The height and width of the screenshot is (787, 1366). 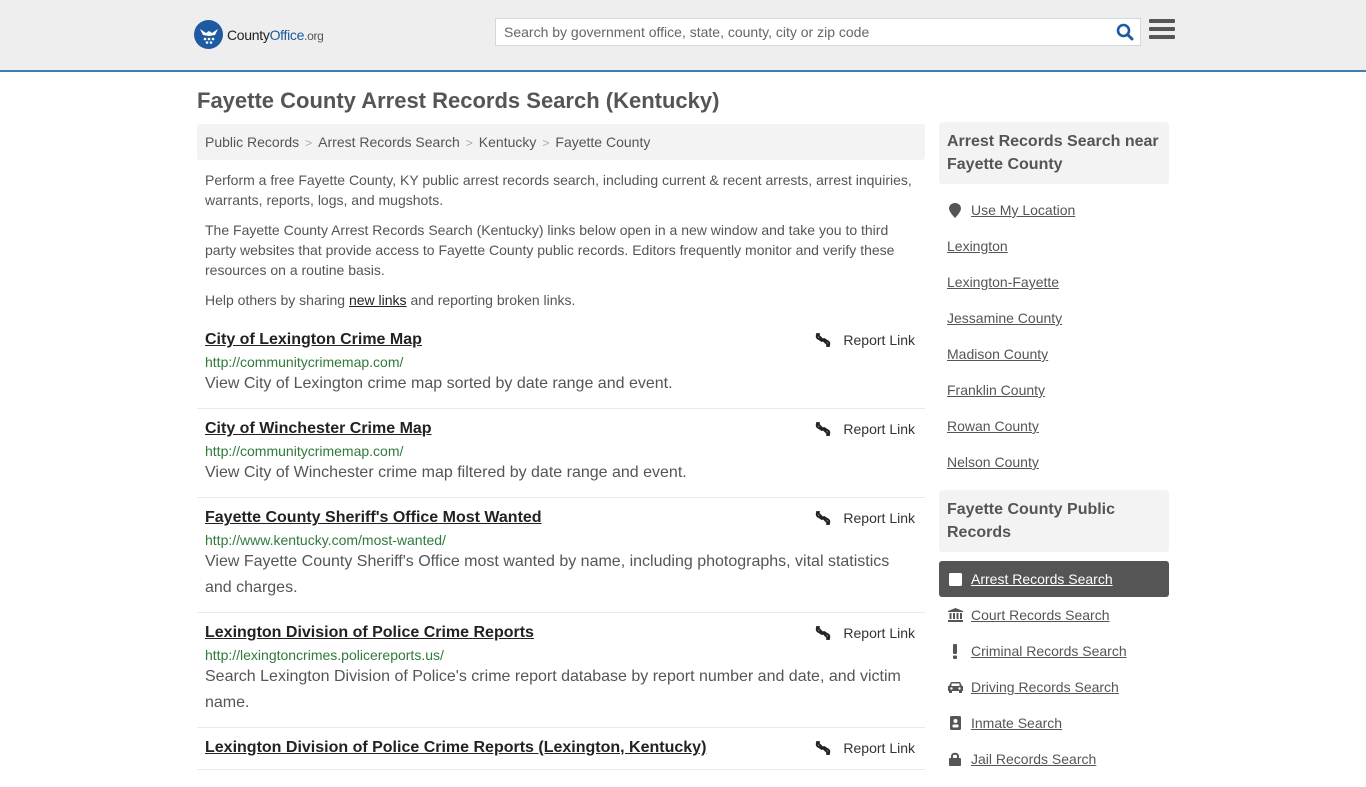 I want to click on use-my-location-link: Use My Location, so click(x=1023, y=210).